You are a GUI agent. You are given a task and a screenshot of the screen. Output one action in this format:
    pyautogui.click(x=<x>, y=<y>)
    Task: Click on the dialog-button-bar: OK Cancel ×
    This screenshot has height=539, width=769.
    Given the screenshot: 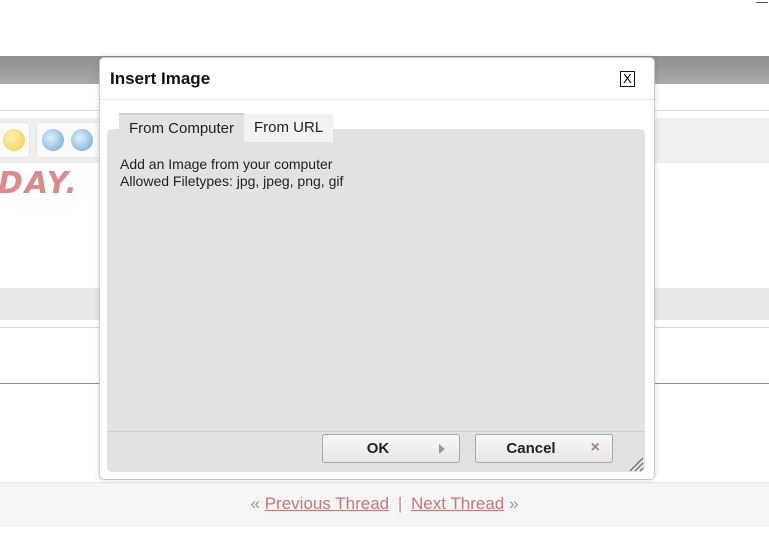 What is the action you would take?
    pyautogui.click(x=376, y=451)
    